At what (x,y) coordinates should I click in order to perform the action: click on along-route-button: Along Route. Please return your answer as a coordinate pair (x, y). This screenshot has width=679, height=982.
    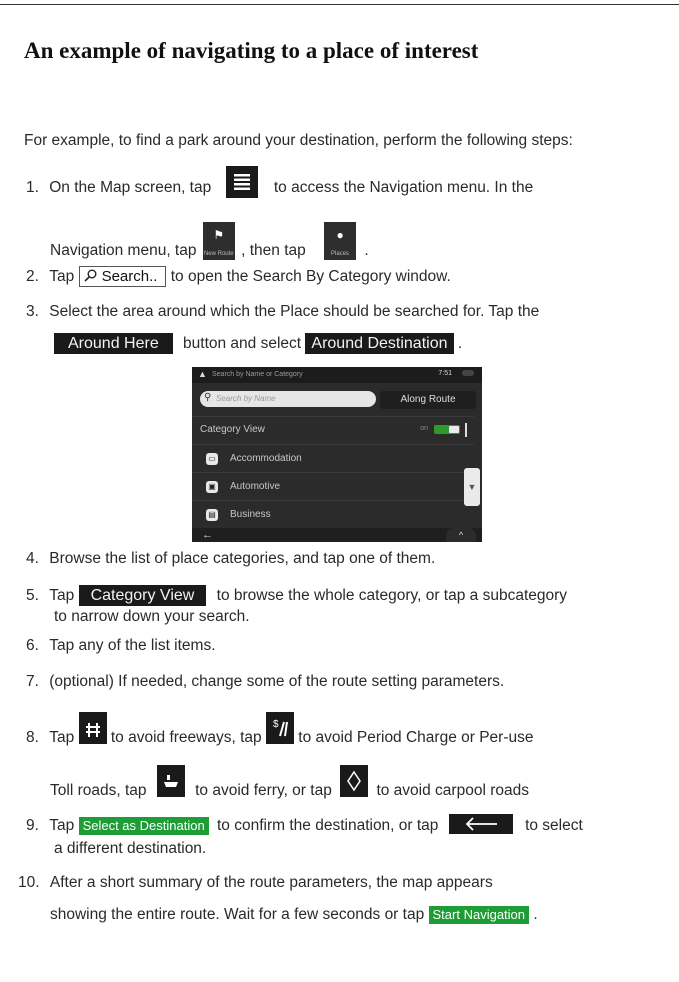
    Looking at the image, I should click on (428, 400).